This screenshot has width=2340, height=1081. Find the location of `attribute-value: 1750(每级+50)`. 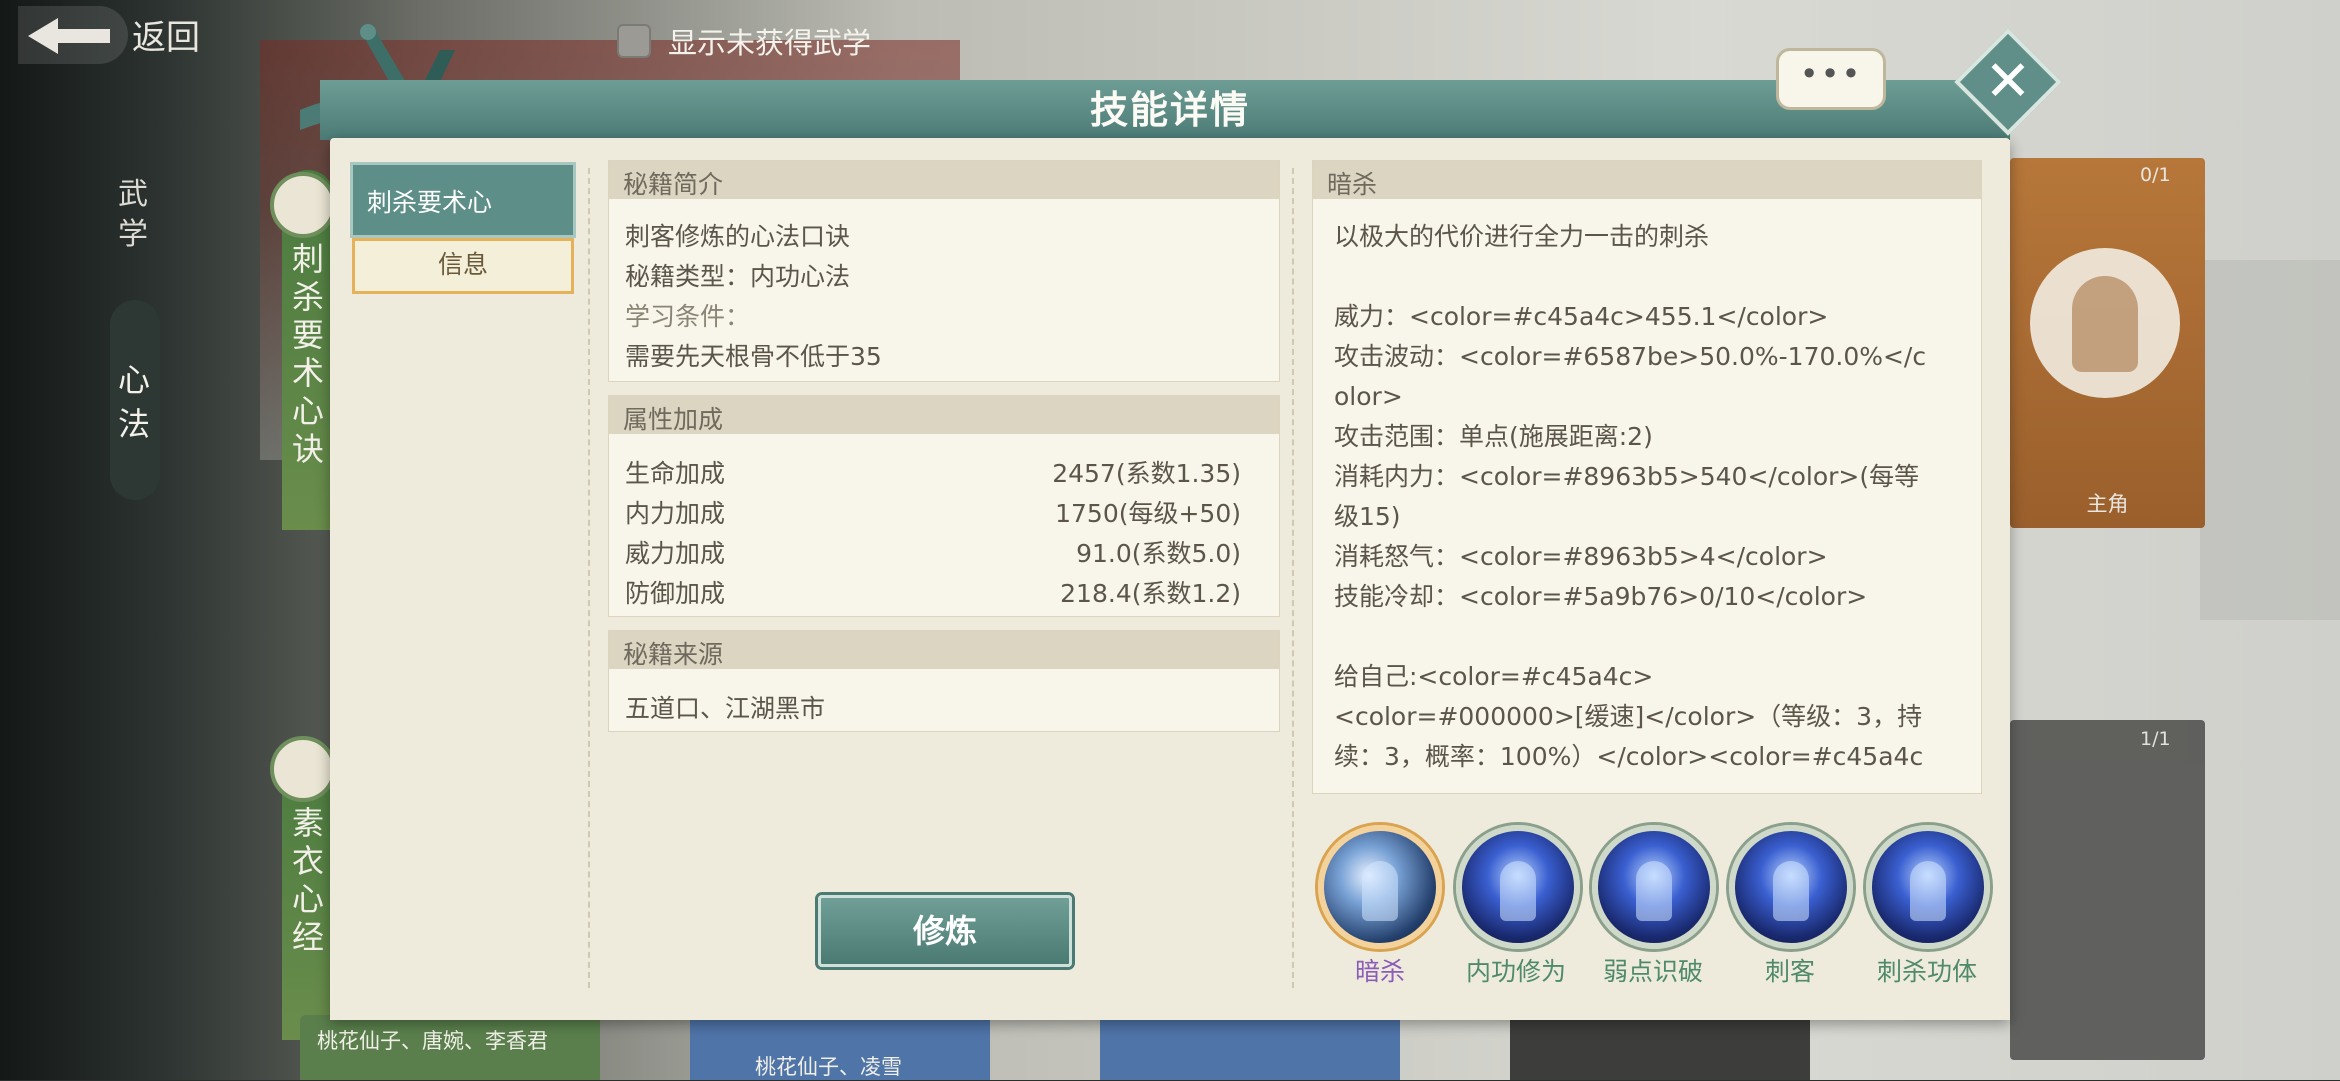

attribute-value: 1750(每级+50) is located at coordinates (1148, 513).